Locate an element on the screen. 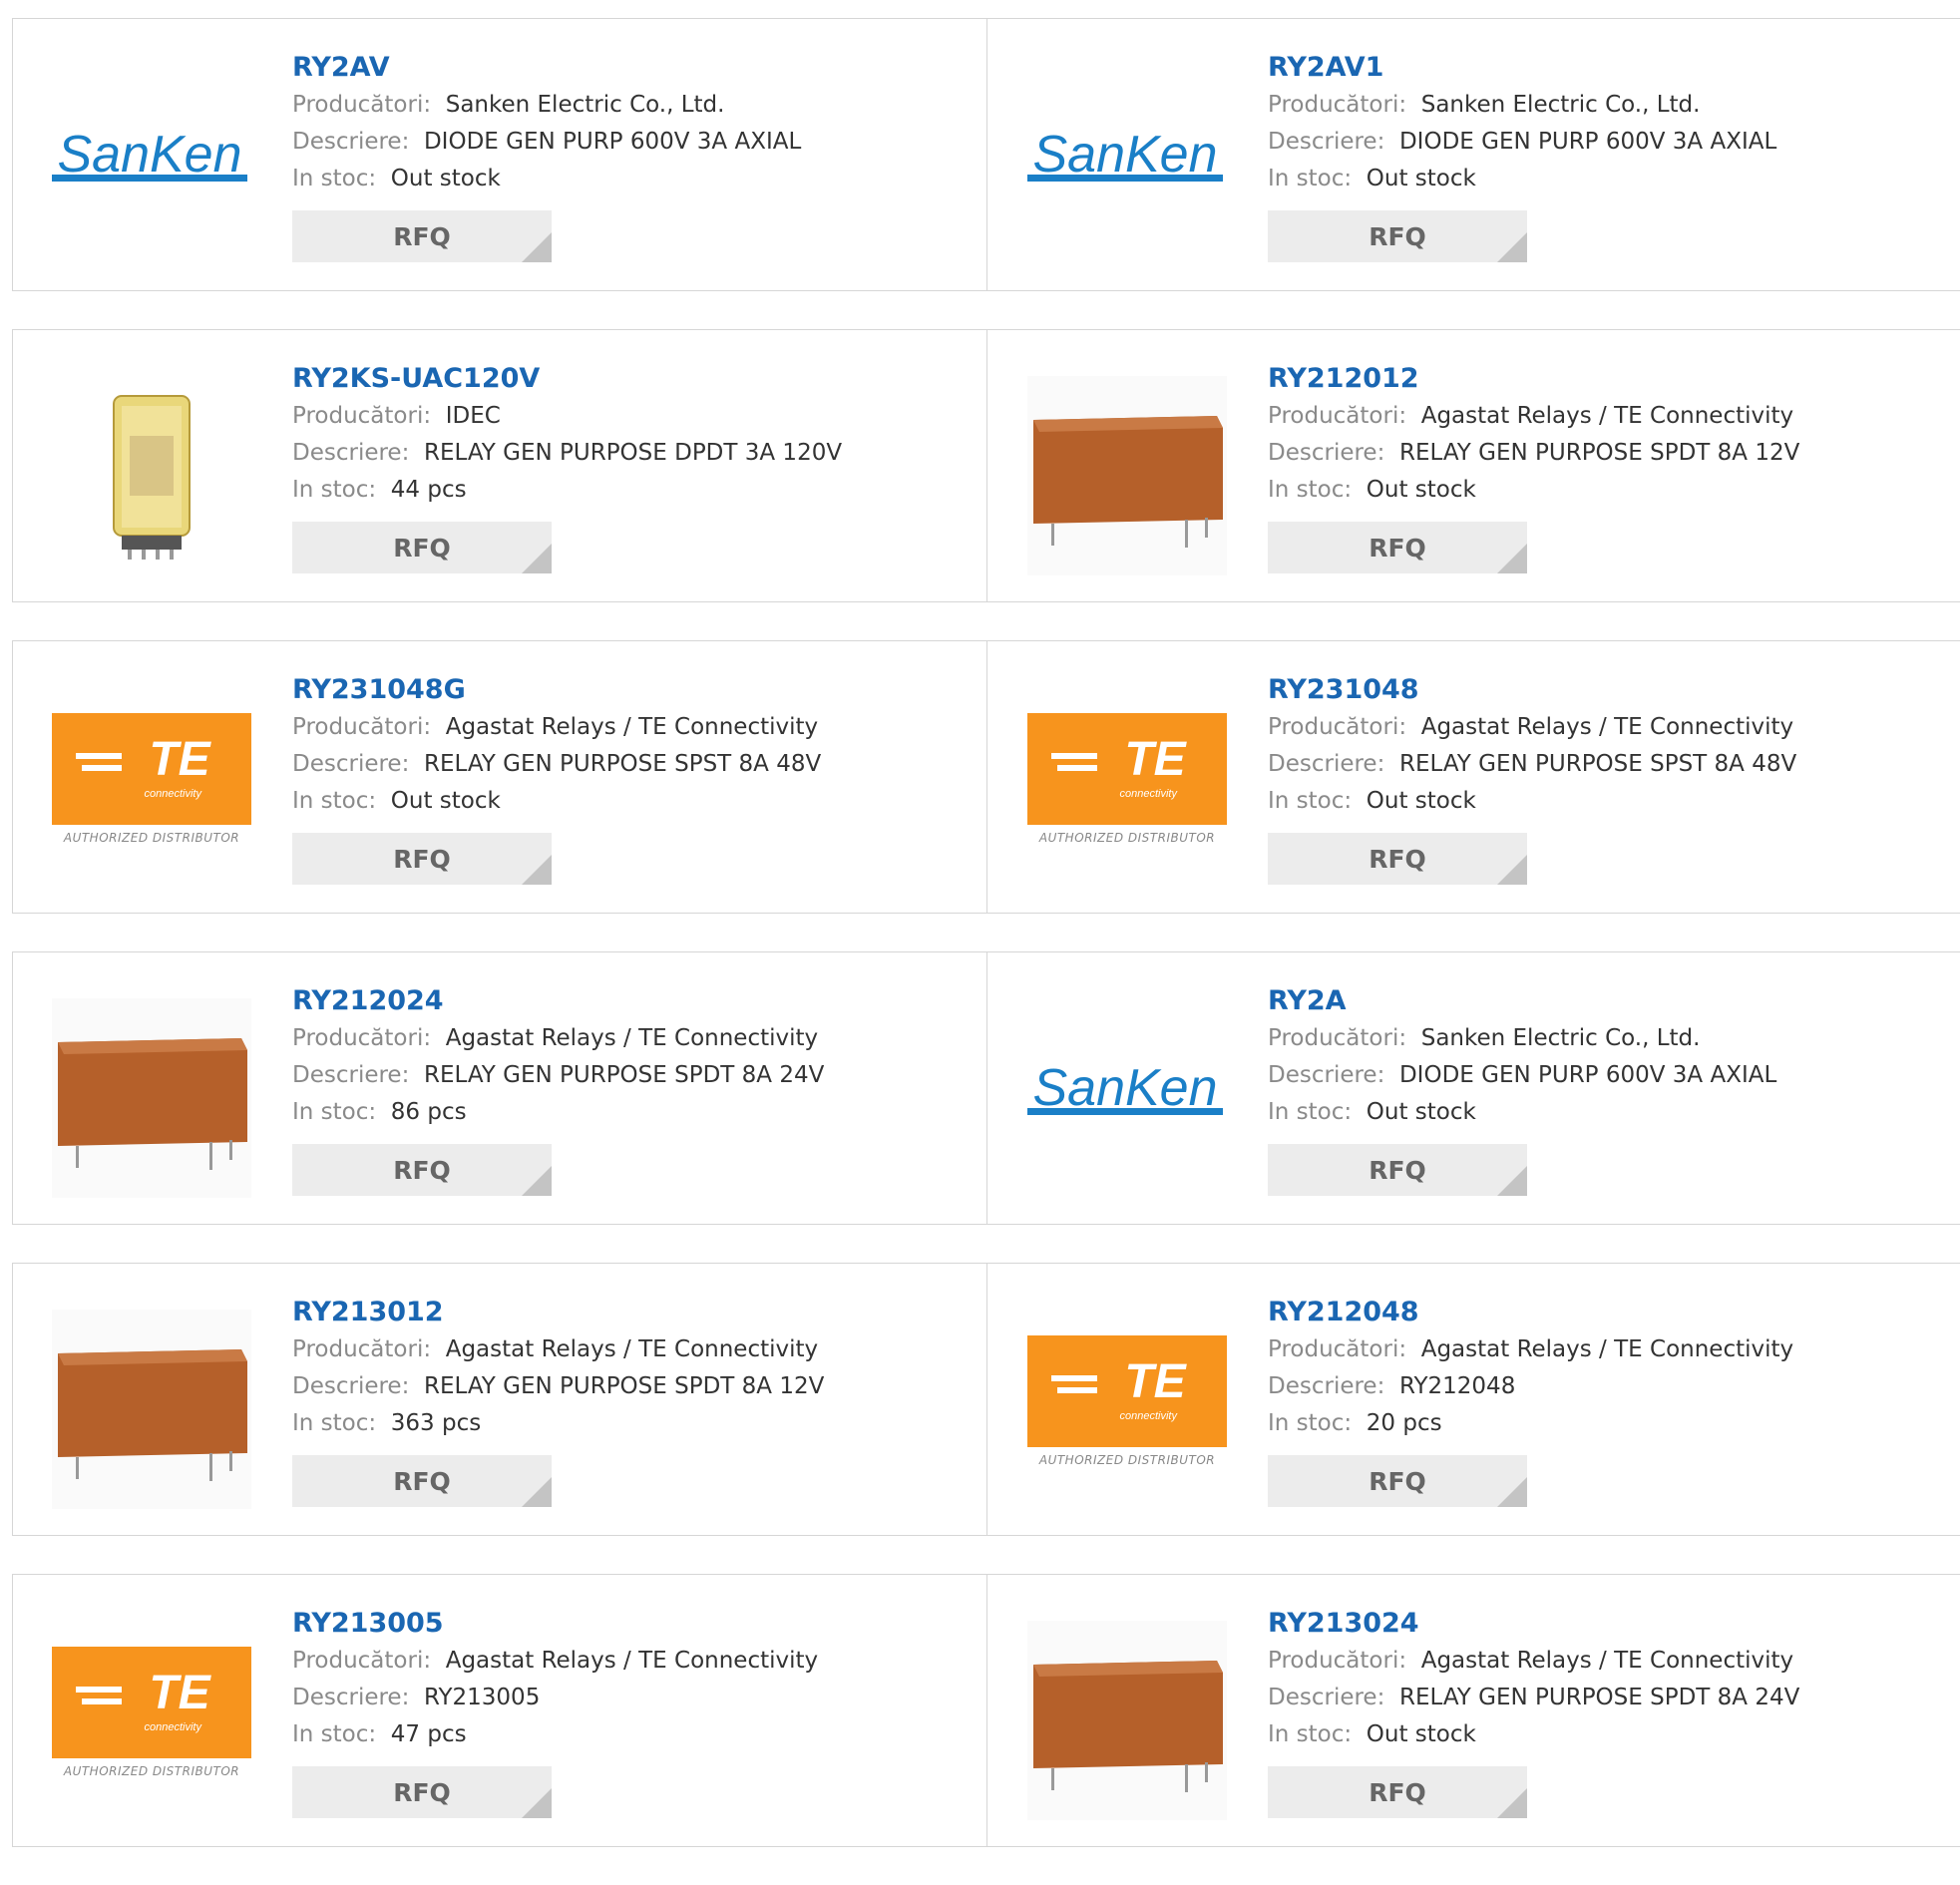  part-number-link: RY213012 is located at coordinates (629, 1312).